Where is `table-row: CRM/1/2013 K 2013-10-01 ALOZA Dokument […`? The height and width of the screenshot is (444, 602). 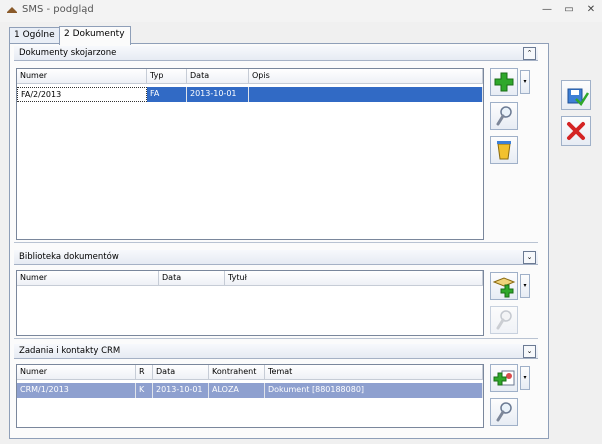
table-row: CRM/1/2013 K 2013-10-01 ALOZA Dokument [… is located at coordinates (250, 390).